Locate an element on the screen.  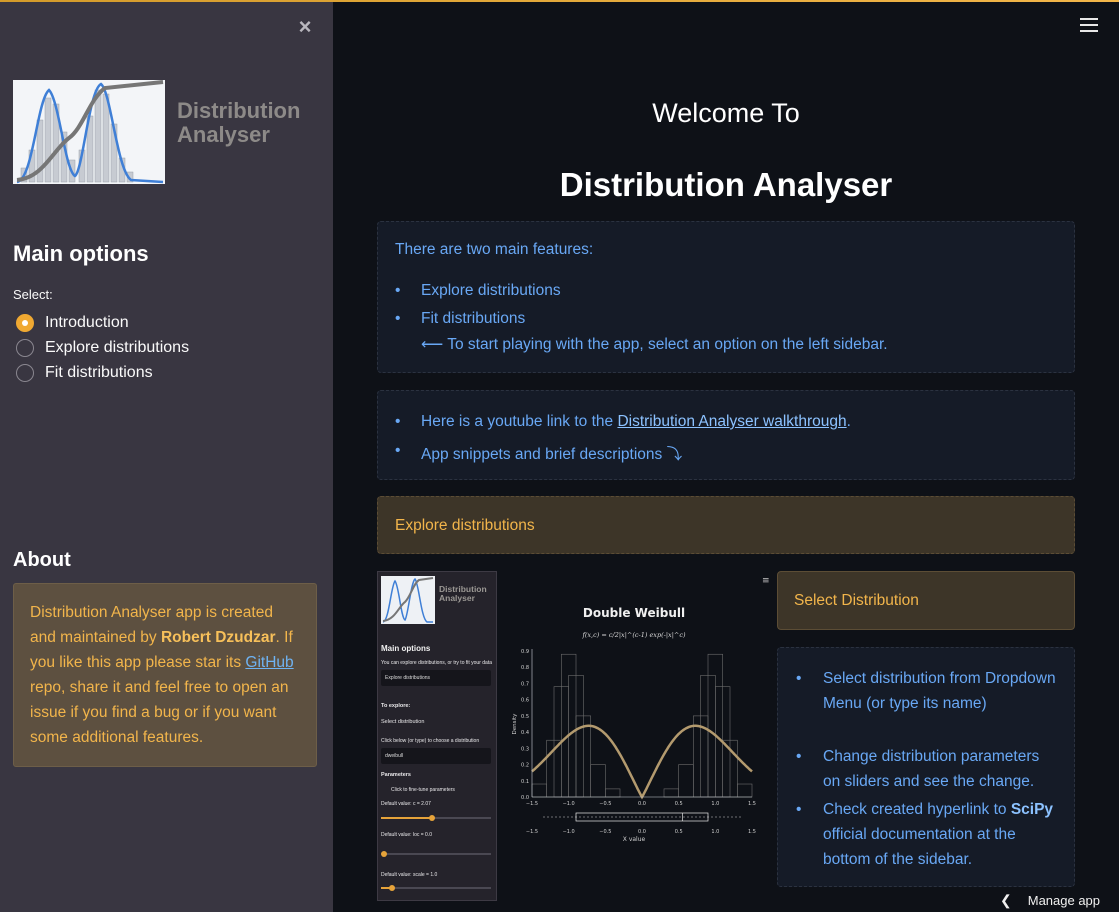
snippet-slider-loc is located at coordinates (436, 854).